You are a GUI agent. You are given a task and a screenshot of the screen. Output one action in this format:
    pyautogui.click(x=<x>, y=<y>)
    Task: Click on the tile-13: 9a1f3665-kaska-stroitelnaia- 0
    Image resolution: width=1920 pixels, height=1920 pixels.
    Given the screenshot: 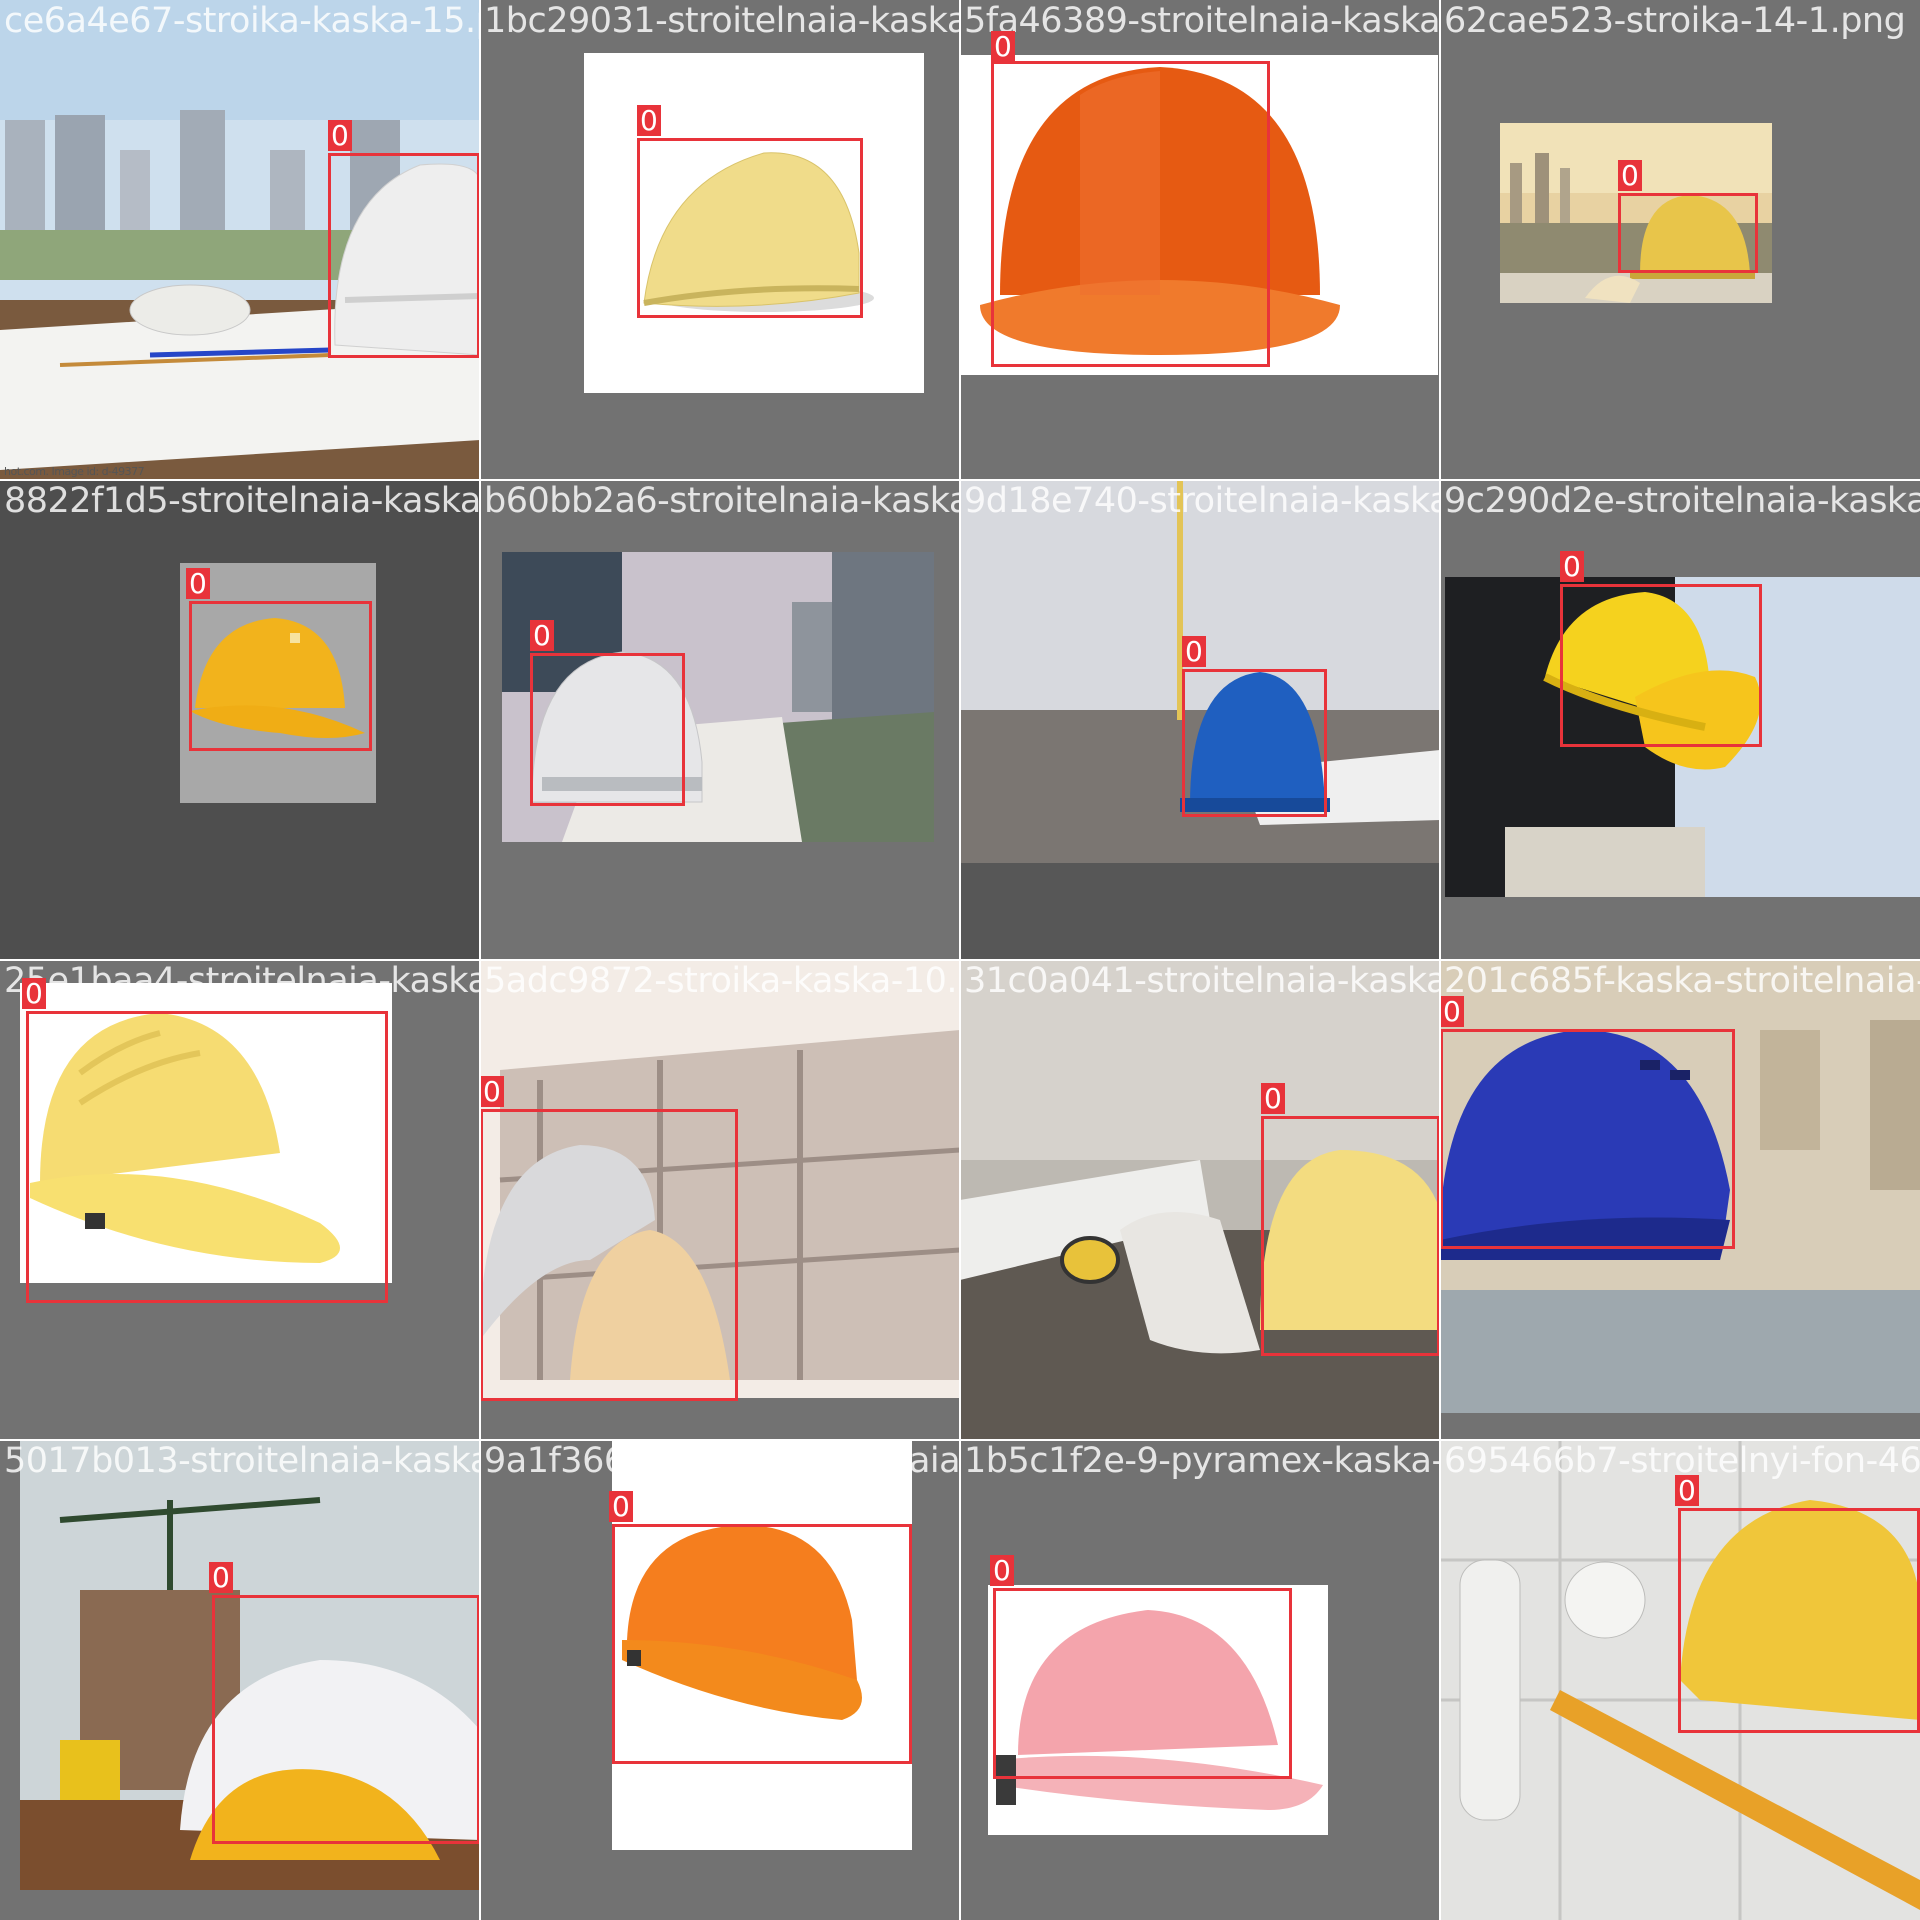 What is the action you would take?
    pyautogui.click(x=720, y=1680)
    